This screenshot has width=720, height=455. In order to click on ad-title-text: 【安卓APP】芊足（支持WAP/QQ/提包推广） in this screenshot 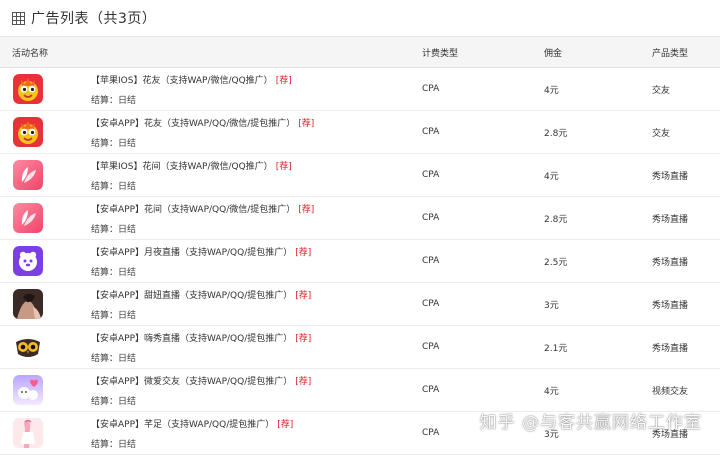, I will do `click(182, 425)`.